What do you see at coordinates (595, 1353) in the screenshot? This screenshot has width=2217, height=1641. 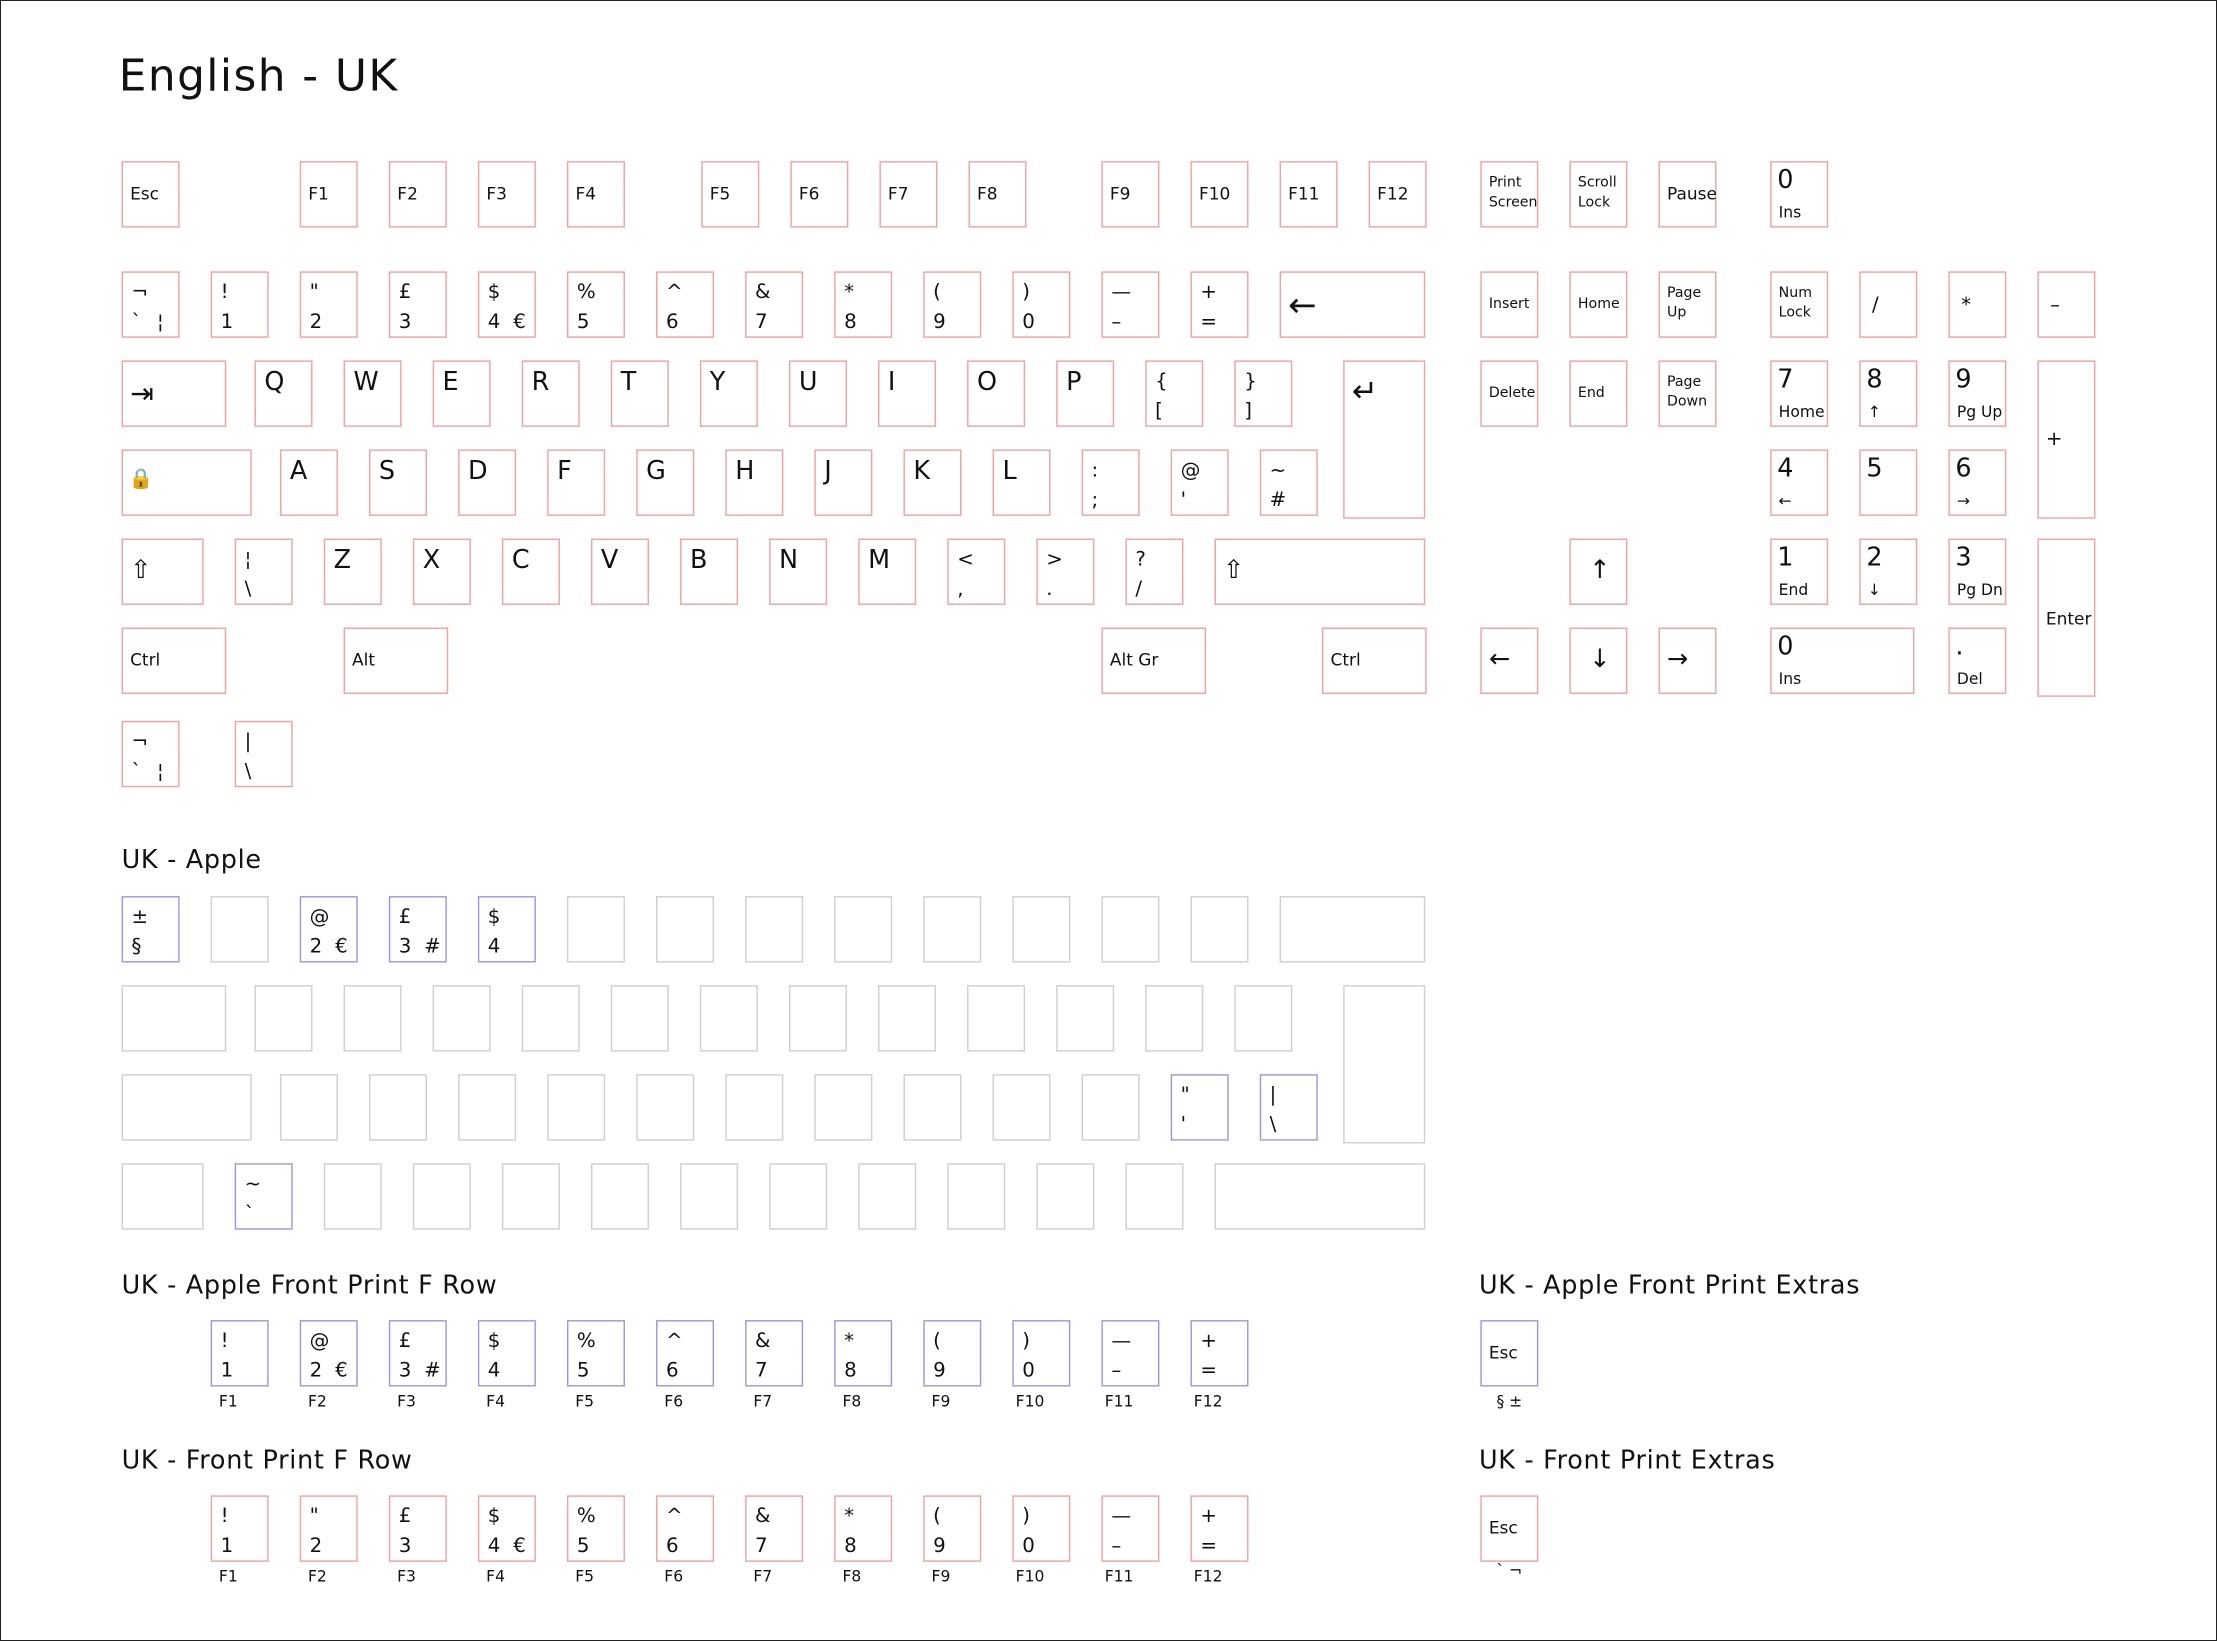 I see `apple-front-key-5: % 5` at bounding box center [595, 1353].